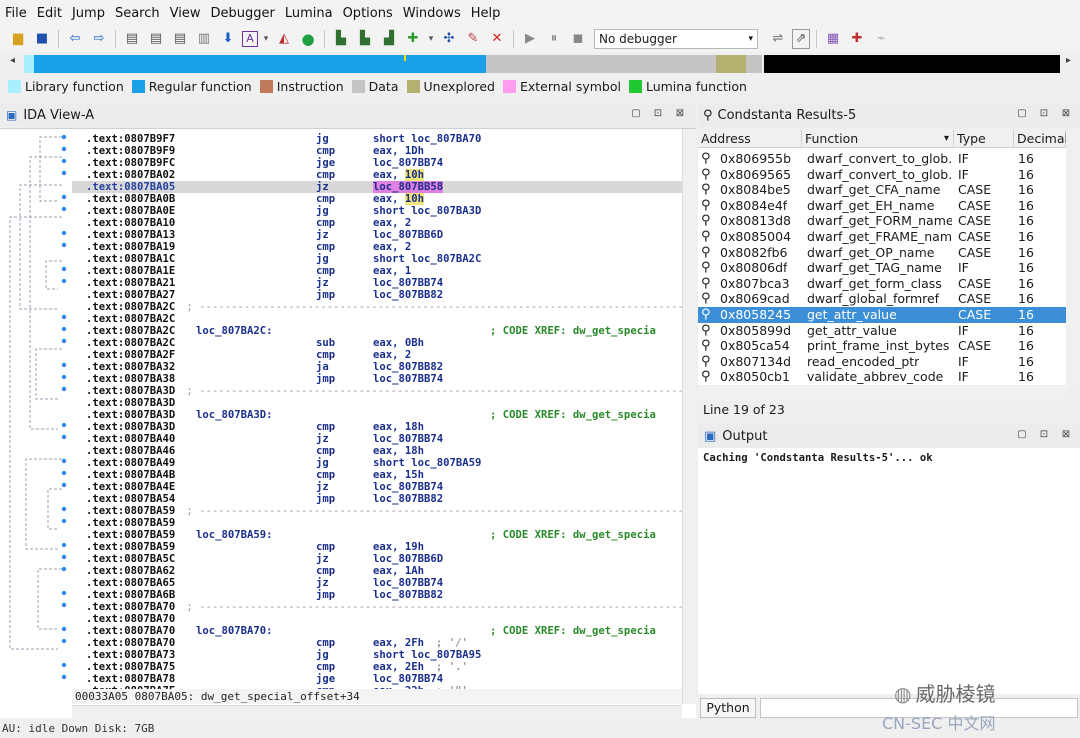 This screenshot has width=1080, height=738. What do you see at coordinates (185, 13) in the screenshot?
I see `menu-view: View` at bounding box center [185, 13].